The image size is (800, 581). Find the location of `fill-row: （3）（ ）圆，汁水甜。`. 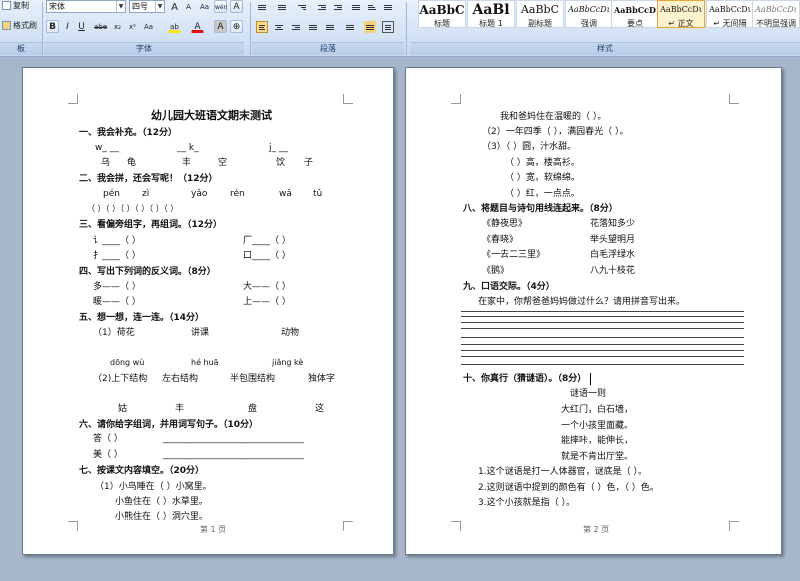

fill-row: （3）（ ）圆，汁水甜。 is located at coordinates (529, 147).